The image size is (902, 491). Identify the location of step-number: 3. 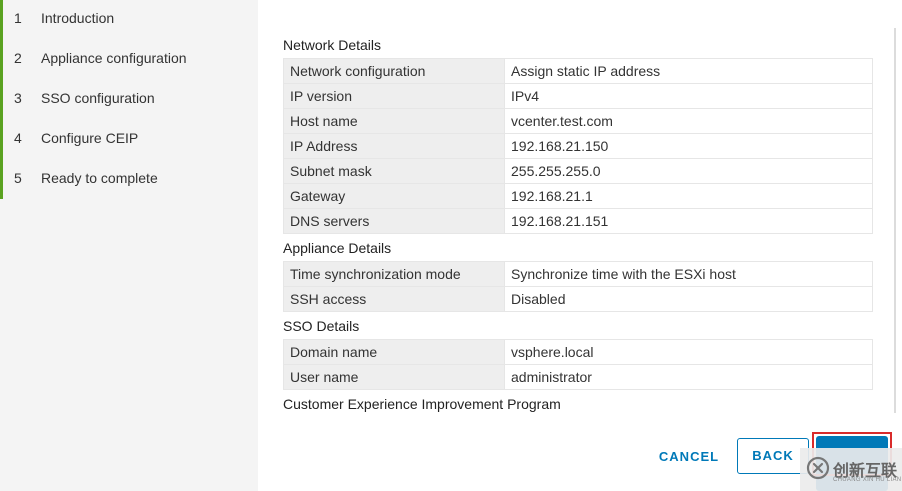
(18, 98).